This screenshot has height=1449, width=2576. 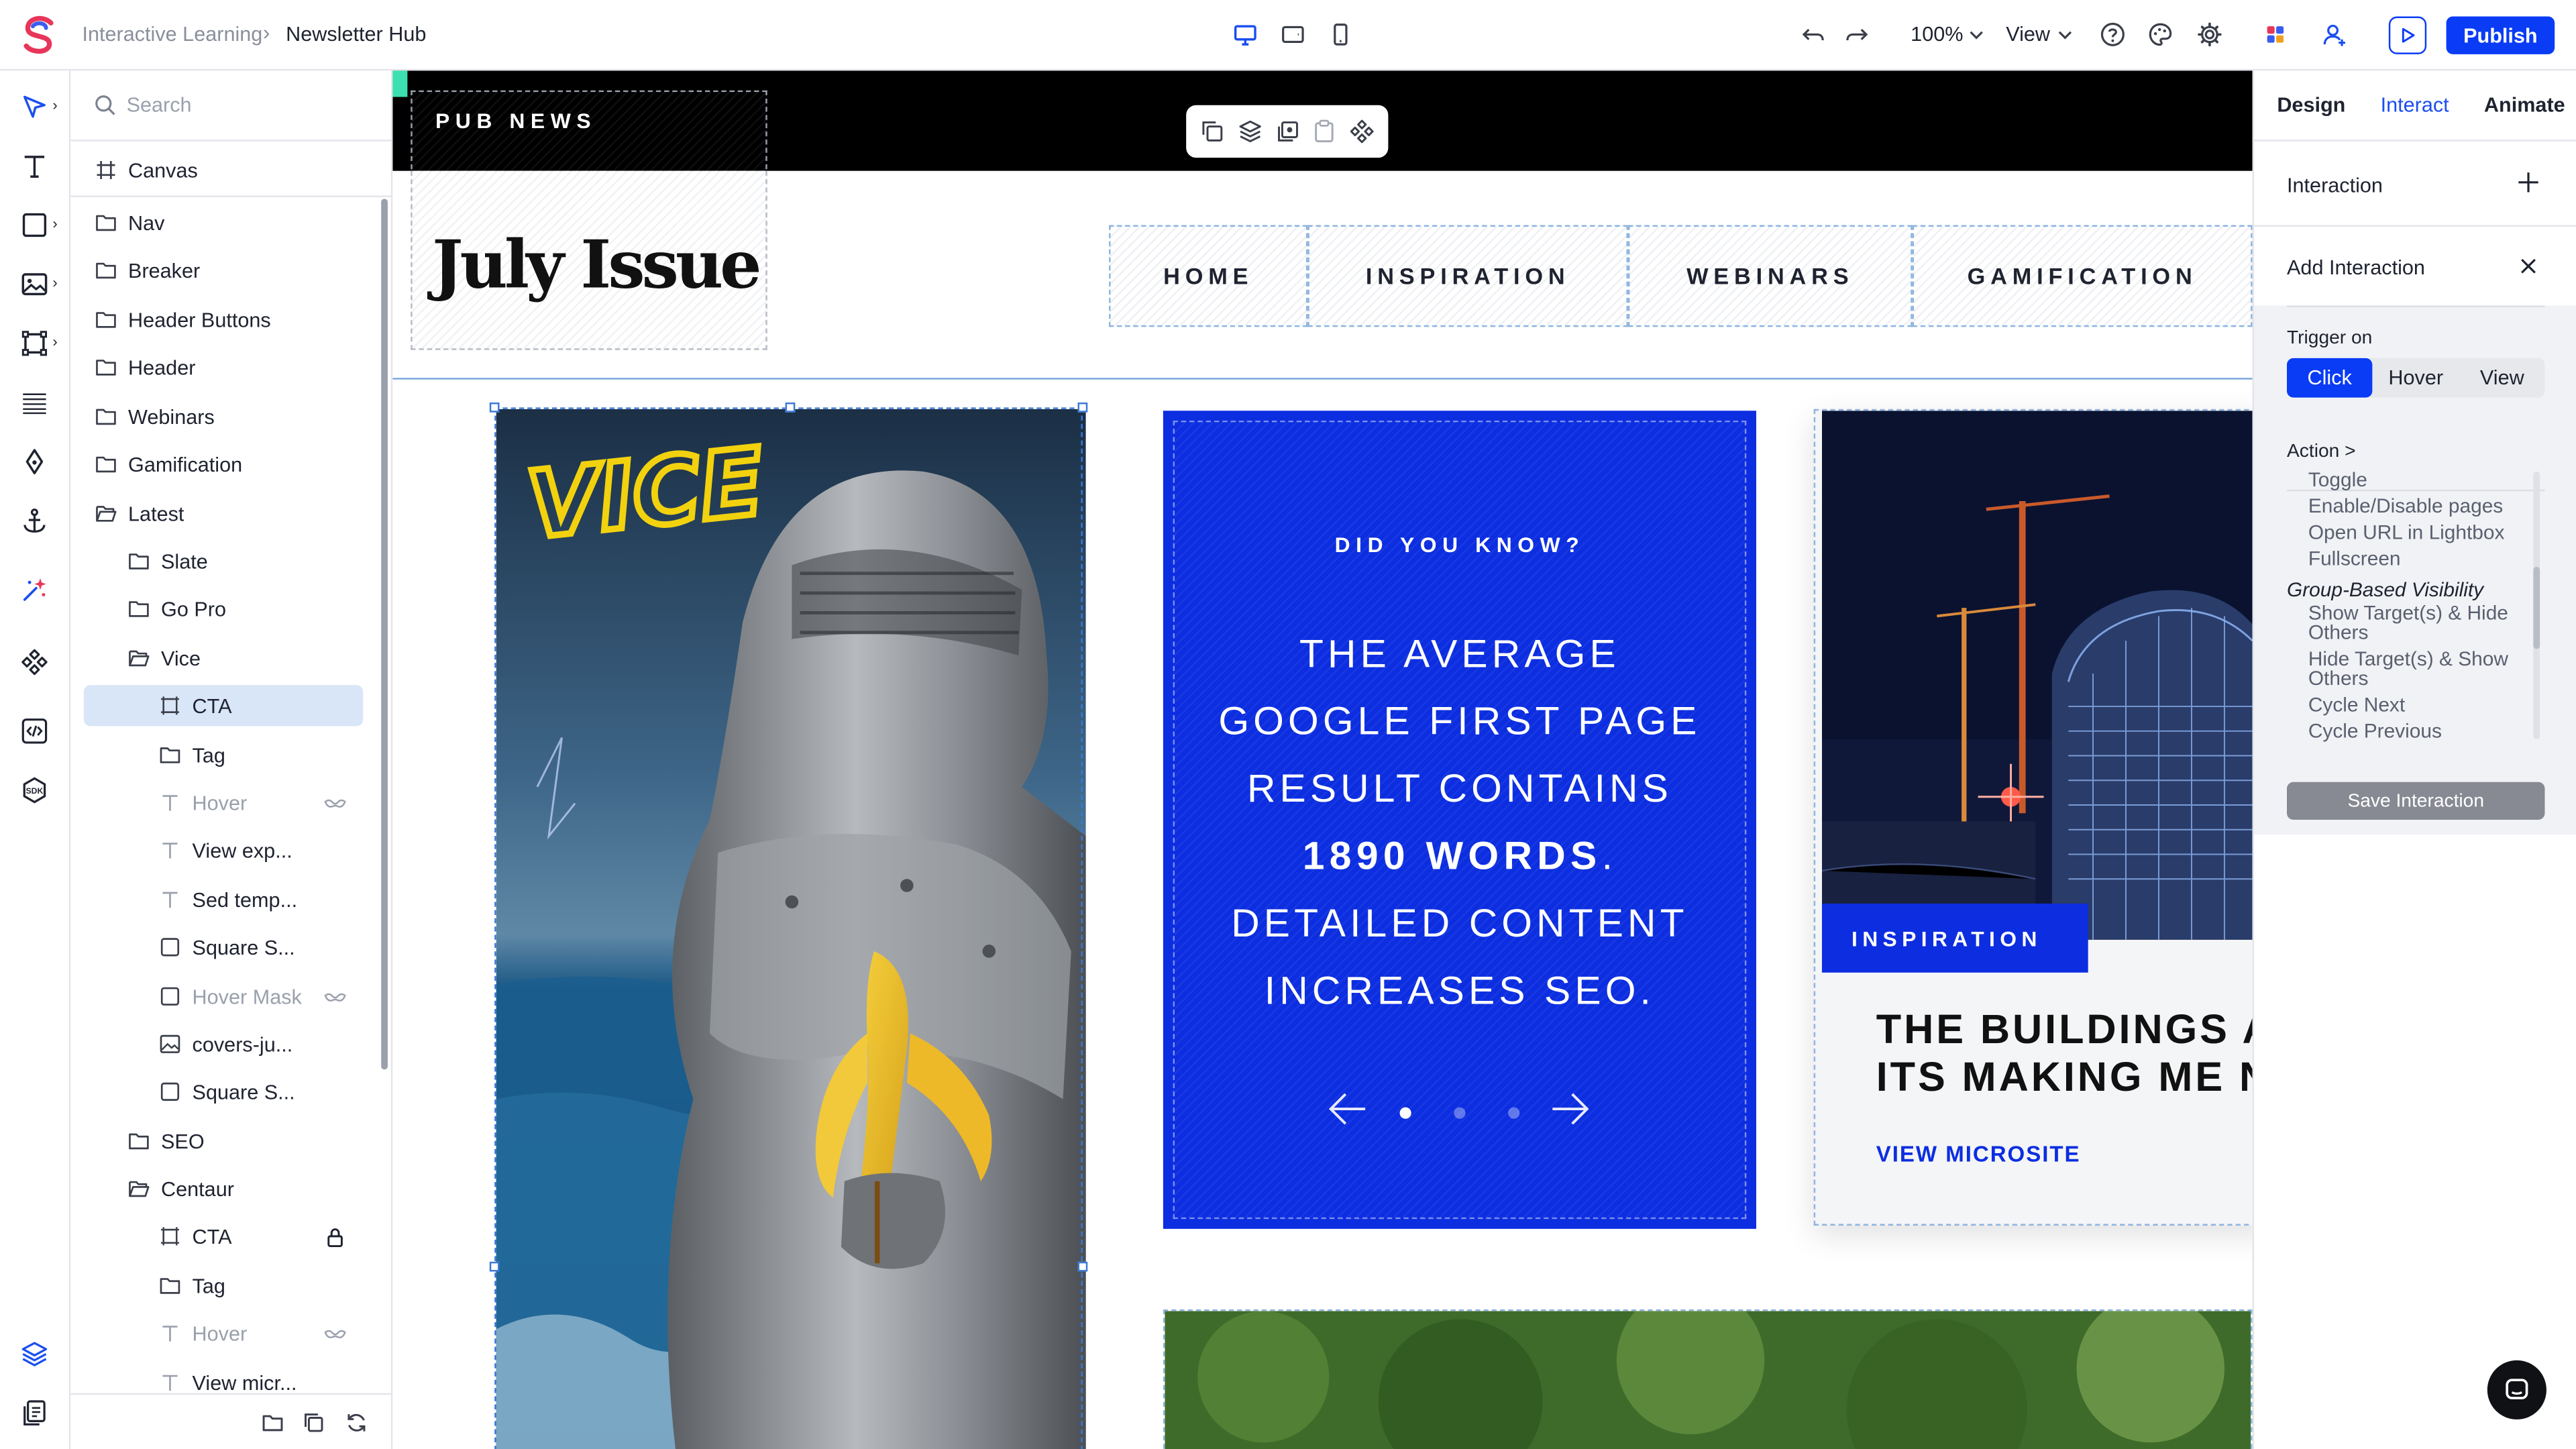 I want to click on resize-handle-n, so click(x=790, y=407).